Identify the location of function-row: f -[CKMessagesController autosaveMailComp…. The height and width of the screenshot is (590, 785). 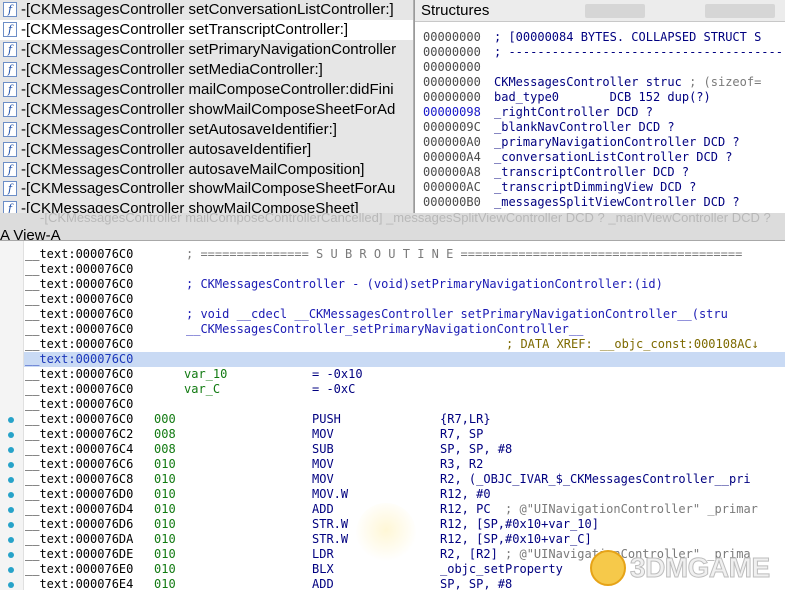
(206, 169).